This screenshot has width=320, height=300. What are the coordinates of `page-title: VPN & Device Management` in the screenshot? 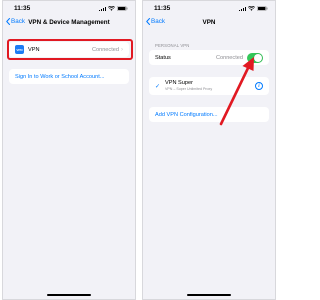 It's located at (69, 22).